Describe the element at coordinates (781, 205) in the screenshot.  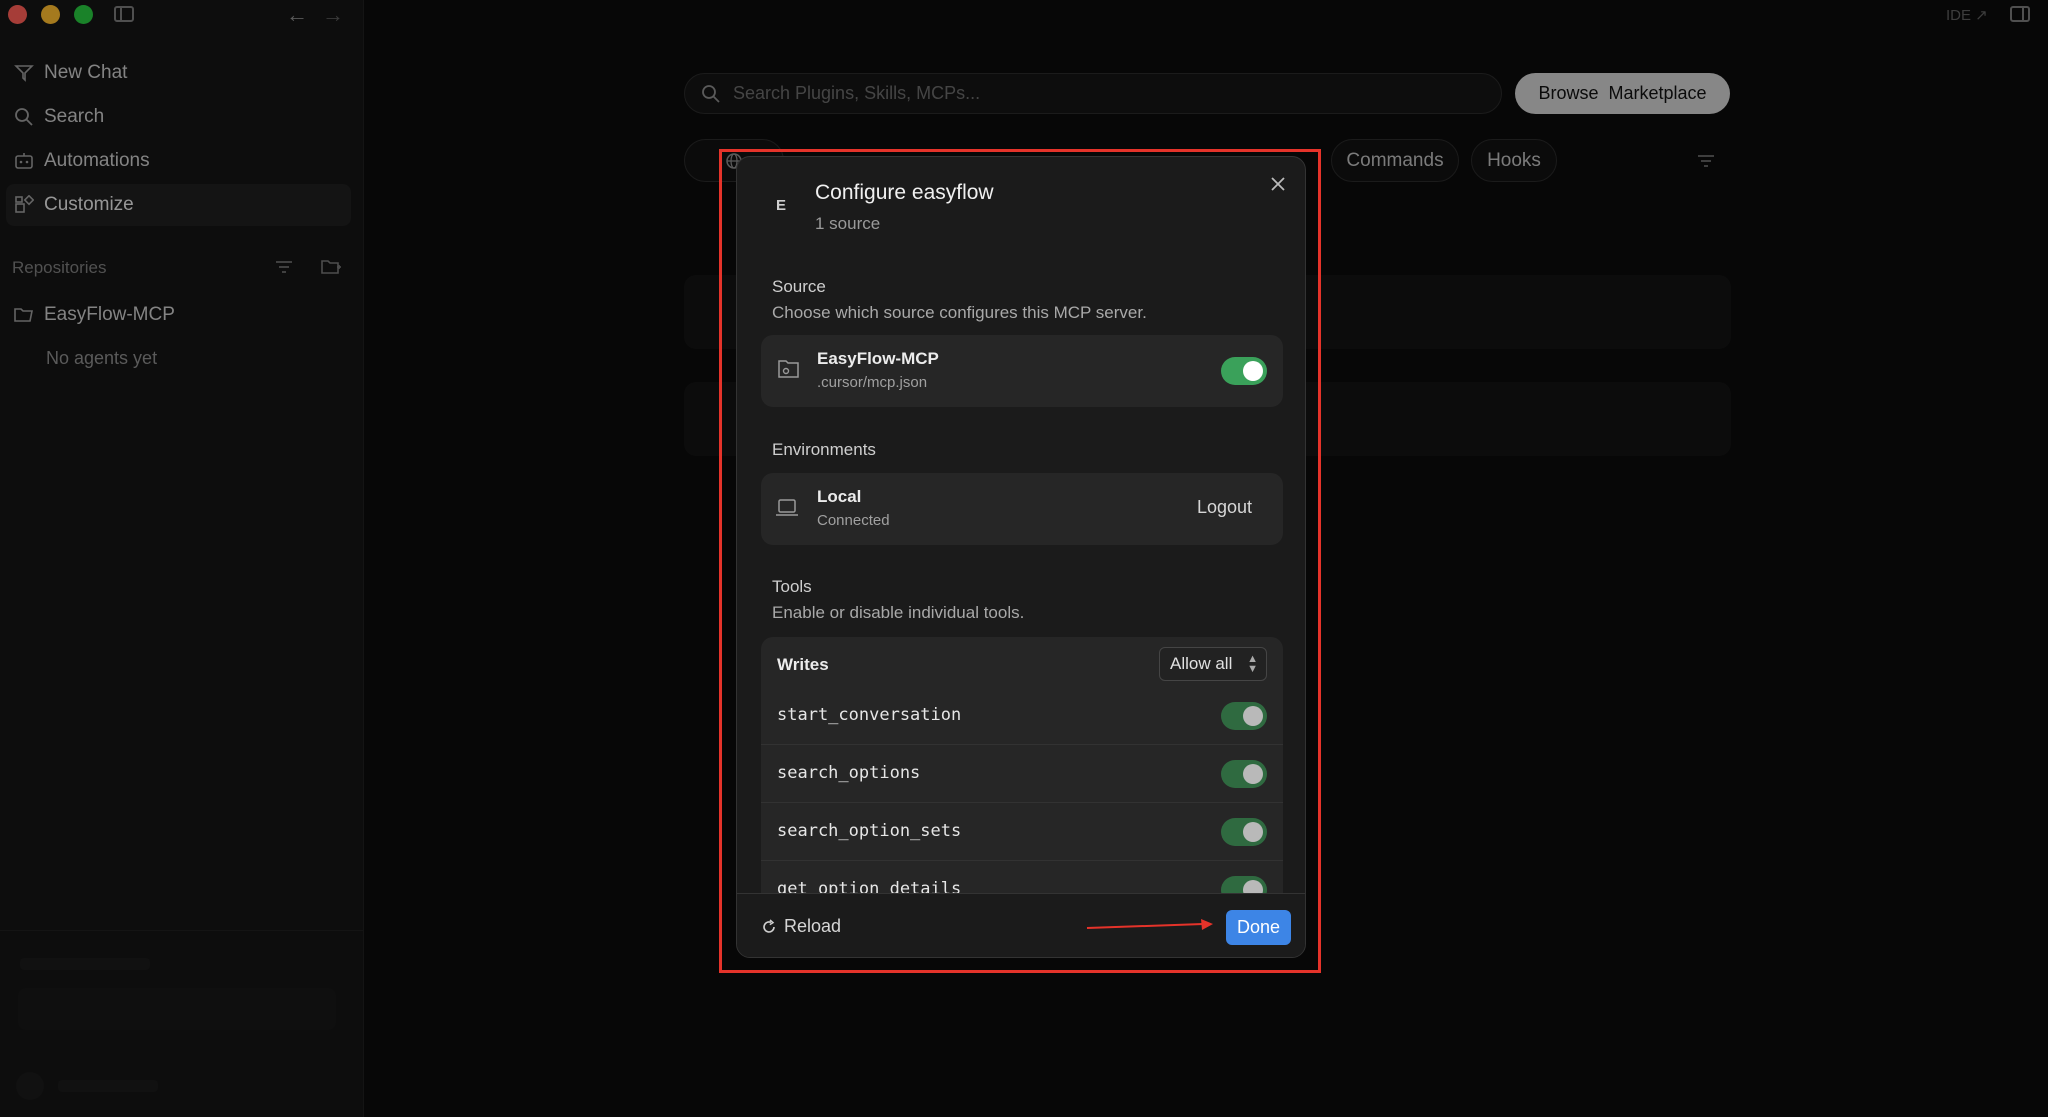
I see `server-avatar: E` at that location.